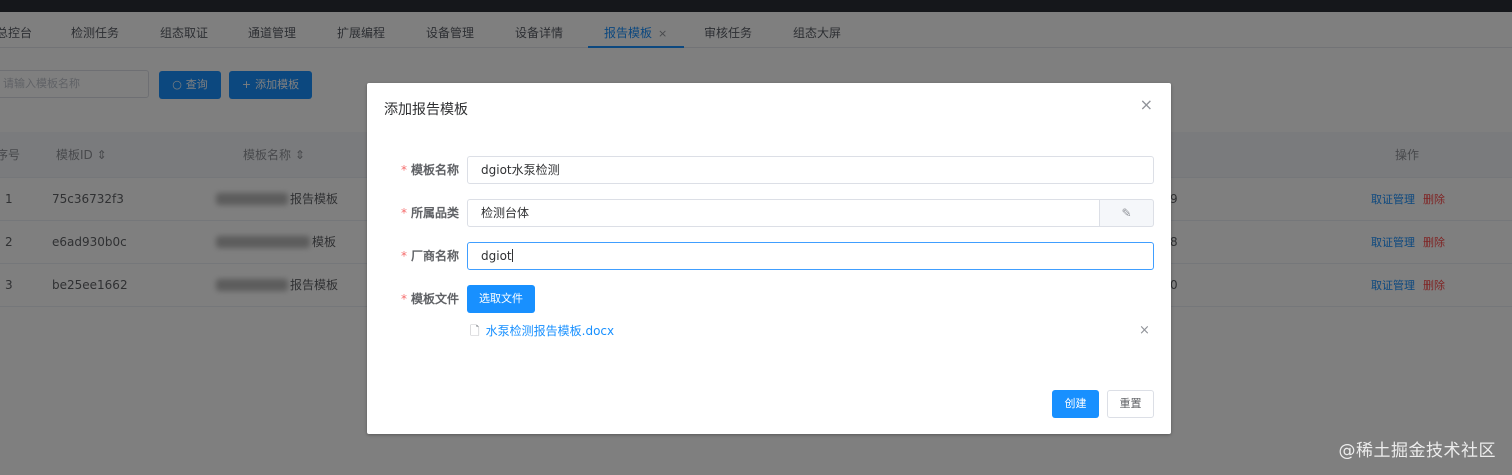 This screenshot has height=475, width=1512. Describe the element at coordinates (1130, 404) in the screenshot. I see `reset-button: 重置` at that location.